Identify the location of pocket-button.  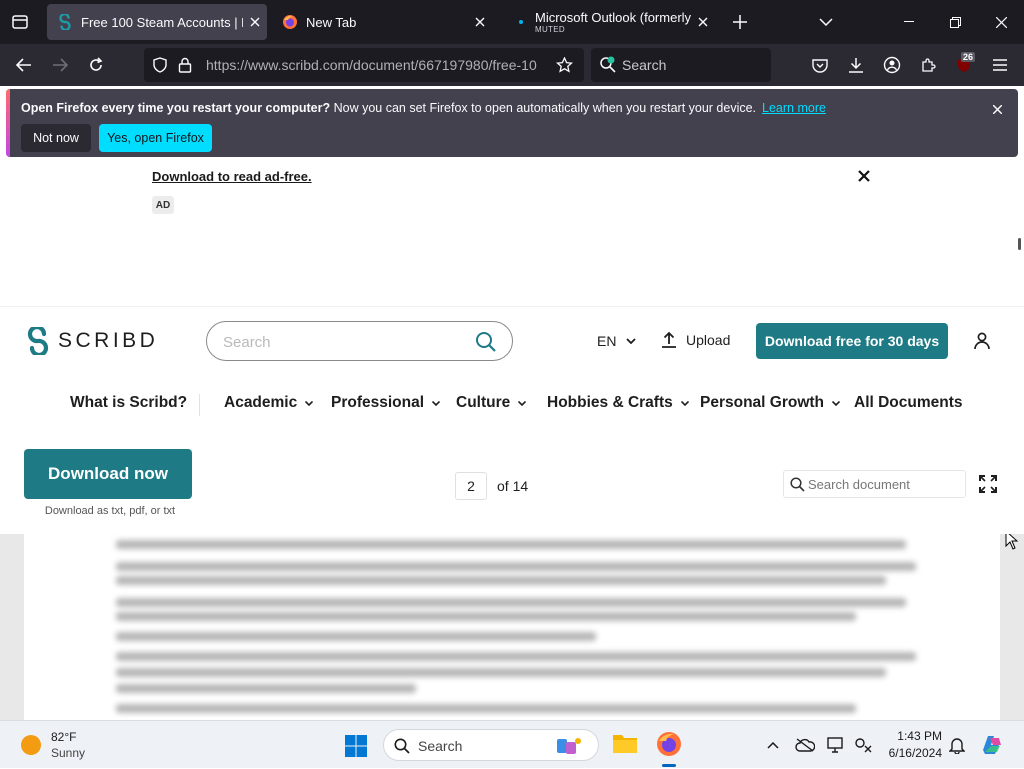
(820, 65).